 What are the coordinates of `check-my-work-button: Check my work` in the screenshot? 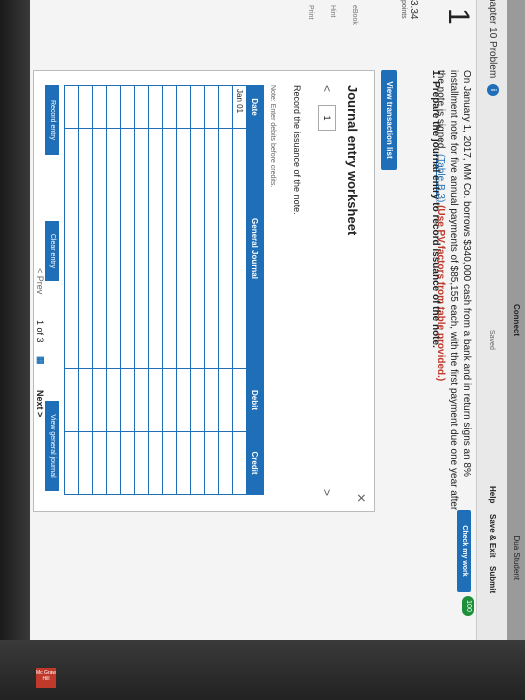 It's located at (464, 551).